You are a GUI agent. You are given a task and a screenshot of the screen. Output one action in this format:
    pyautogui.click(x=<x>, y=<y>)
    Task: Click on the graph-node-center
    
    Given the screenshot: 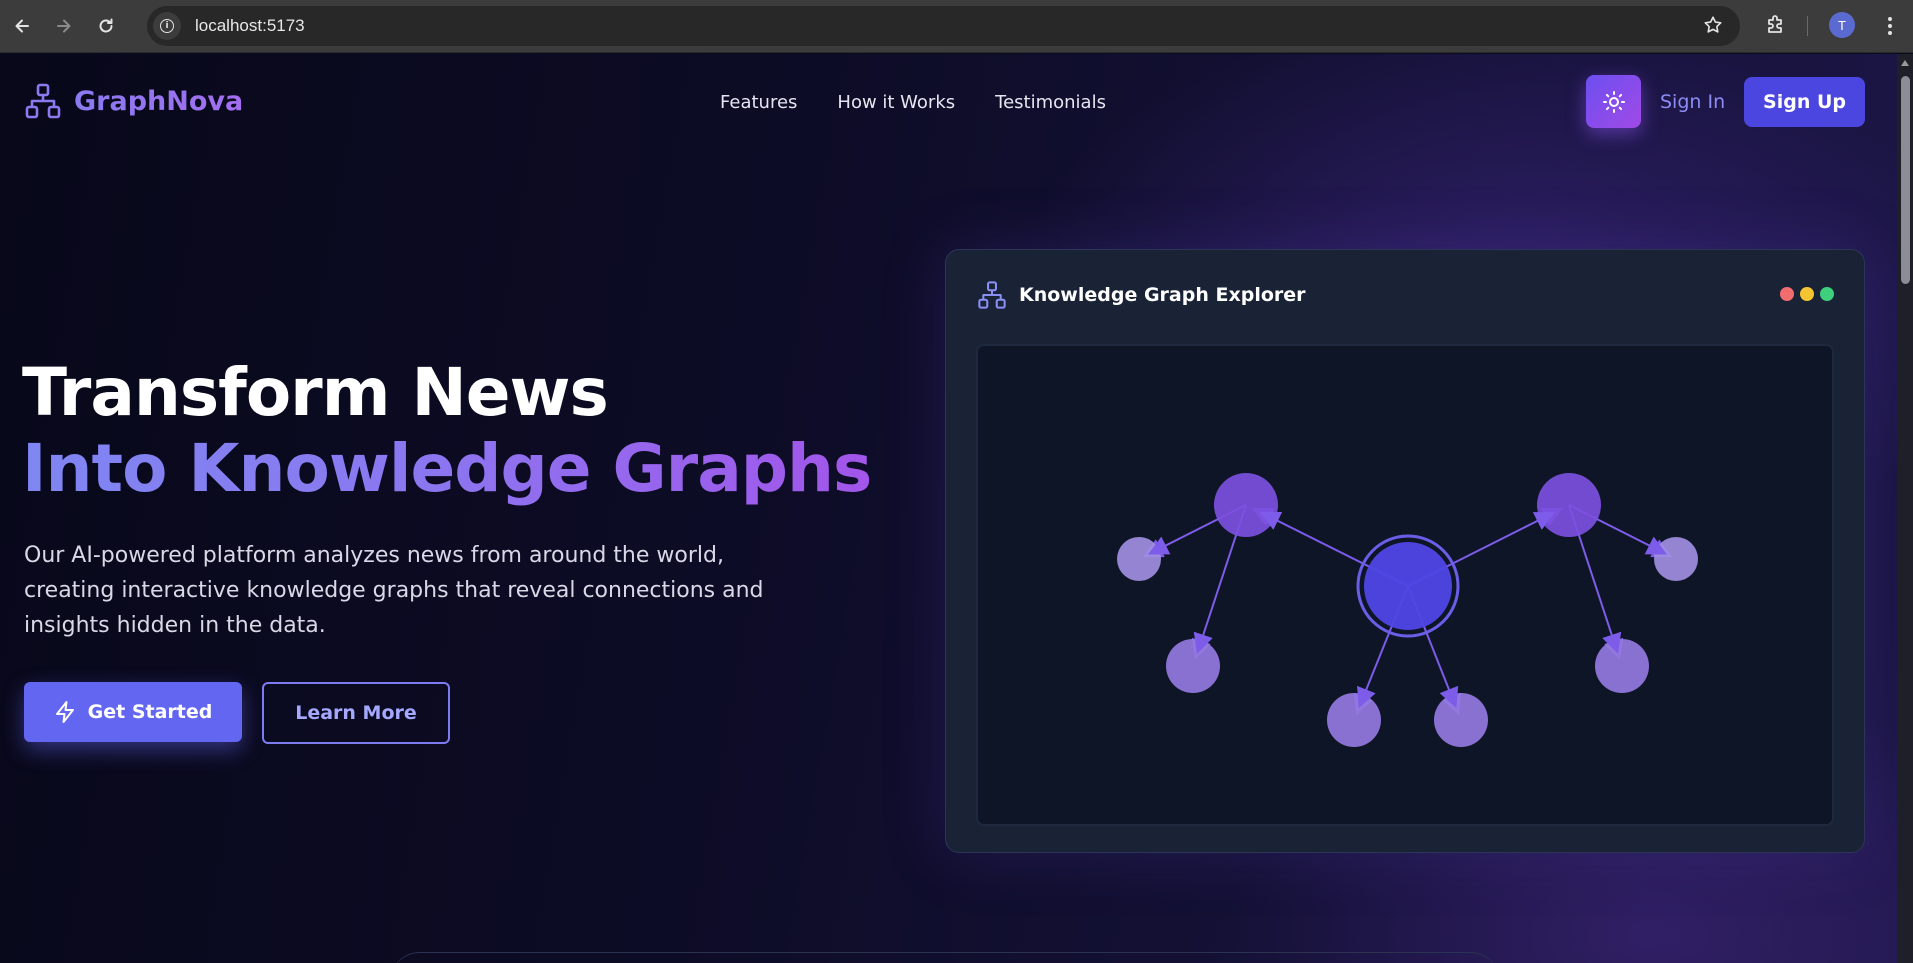 What is the action you would take?
    pyautogui.click(x=1408, y=586)
    